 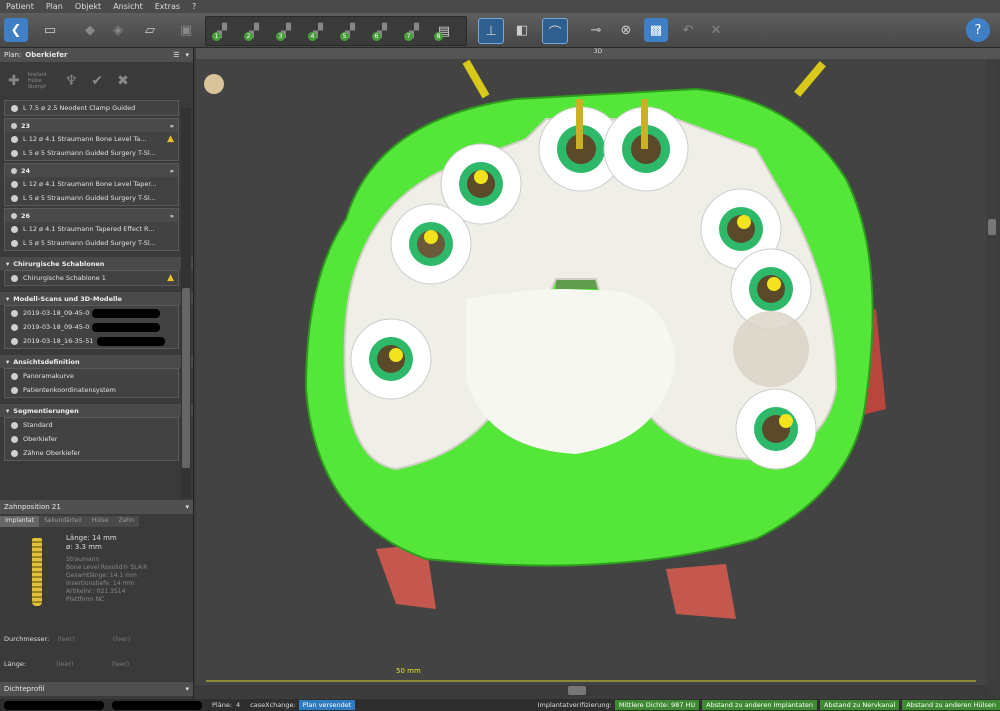 What do you see at coordinates (591, 690) in the screenshot?
I see `viewport-hscroll` at bounding box center [591, 690].